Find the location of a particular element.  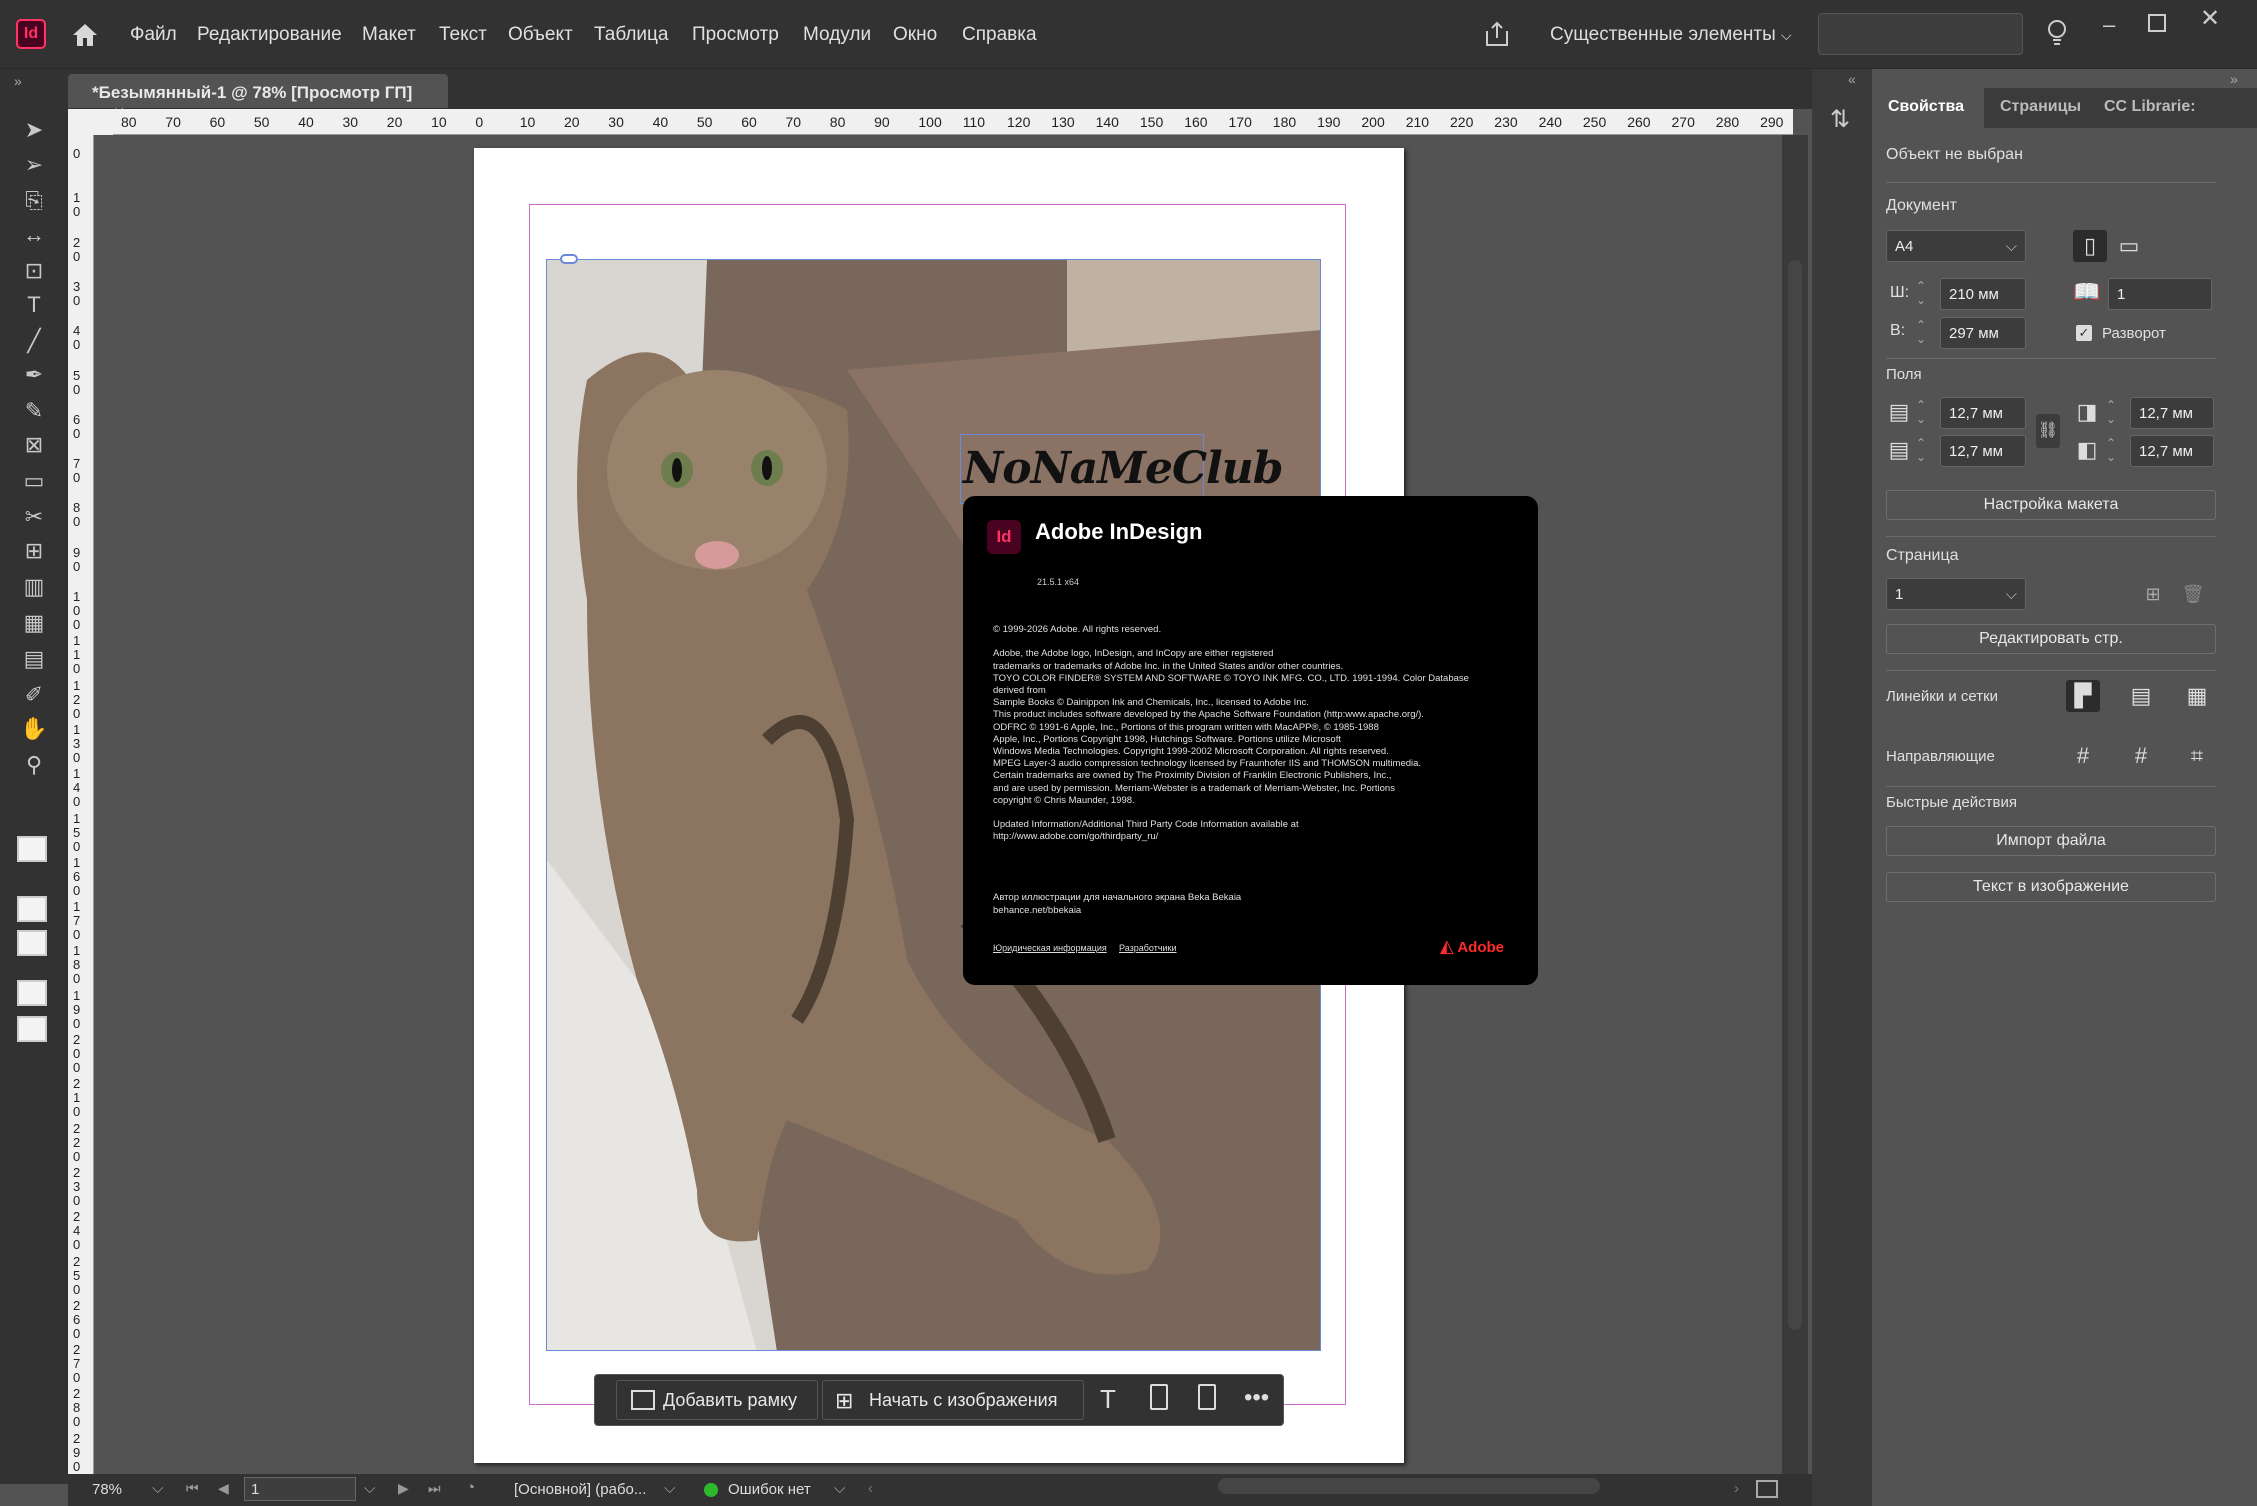

pen-tool-icon: ✒ is located at coordinates (34, 377).